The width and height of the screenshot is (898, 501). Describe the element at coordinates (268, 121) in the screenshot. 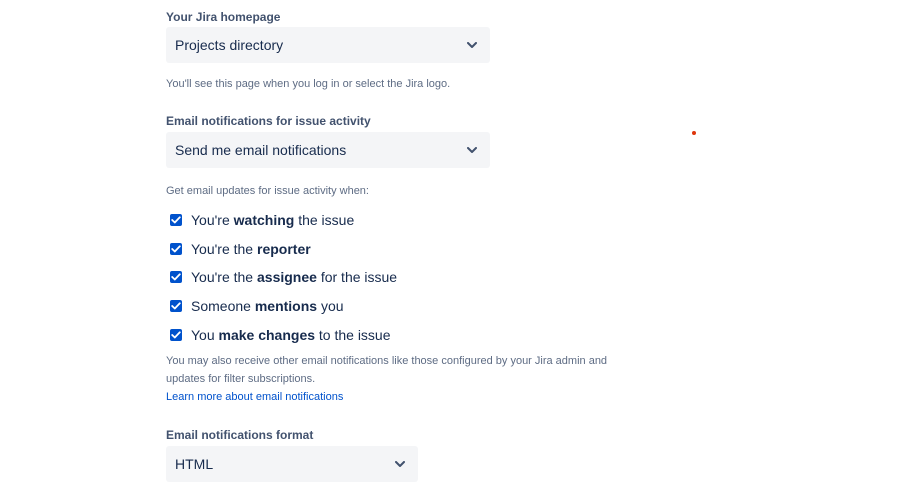

I see `email-notifications-label: Email notifications for issue activity` at that location.